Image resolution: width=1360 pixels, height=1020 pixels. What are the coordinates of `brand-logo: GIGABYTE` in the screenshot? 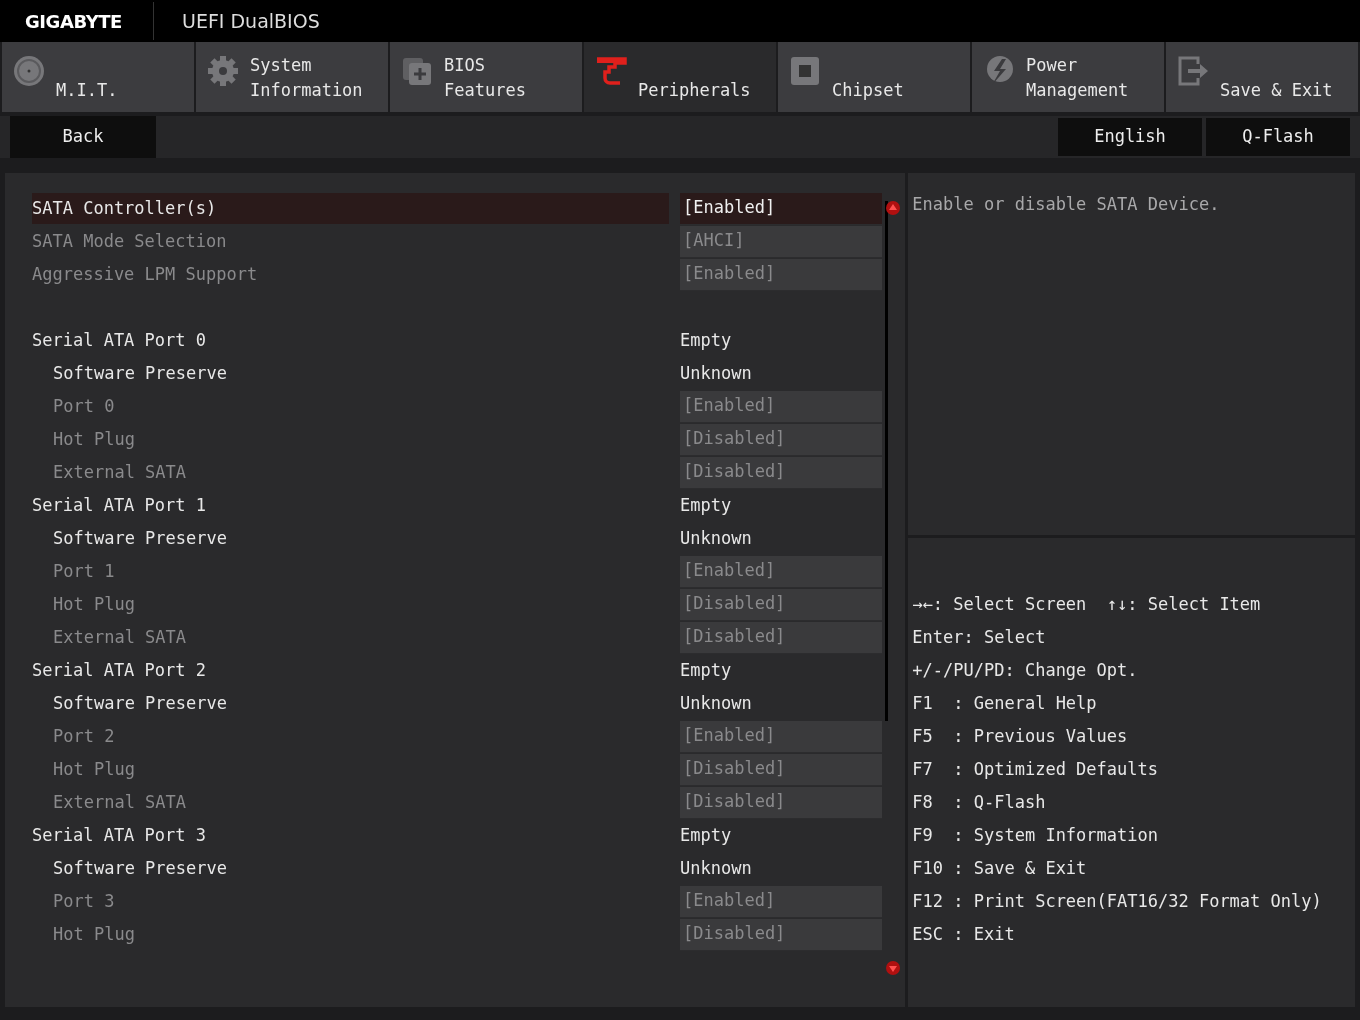 It's located at (74, 21).